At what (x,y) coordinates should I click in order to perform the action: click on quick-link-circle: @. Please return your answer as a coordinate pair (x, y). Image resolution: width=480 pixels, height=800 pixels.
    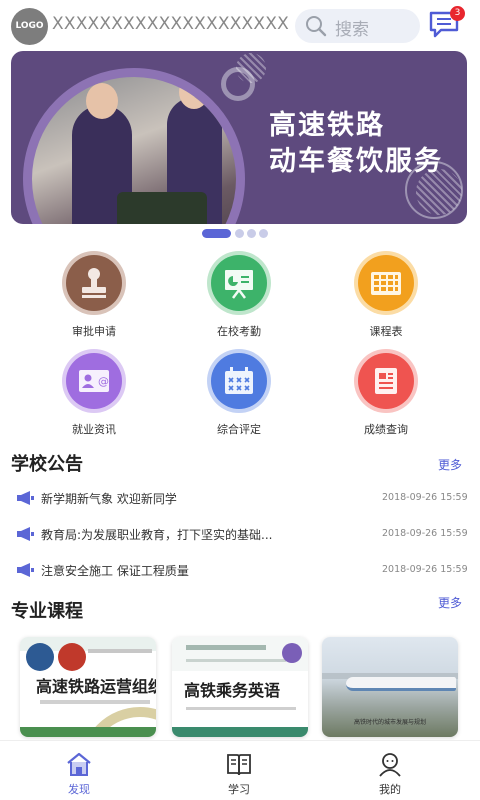
    Looking at the image, I should click on (94, 381).